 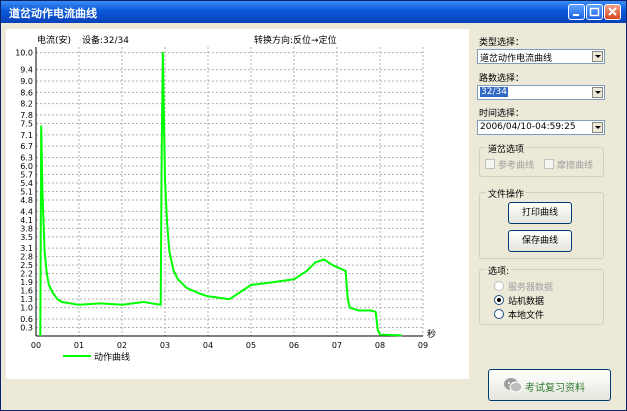 I want to click on type-select: 道岔动作电流曲线, so click(x=541, y=56).